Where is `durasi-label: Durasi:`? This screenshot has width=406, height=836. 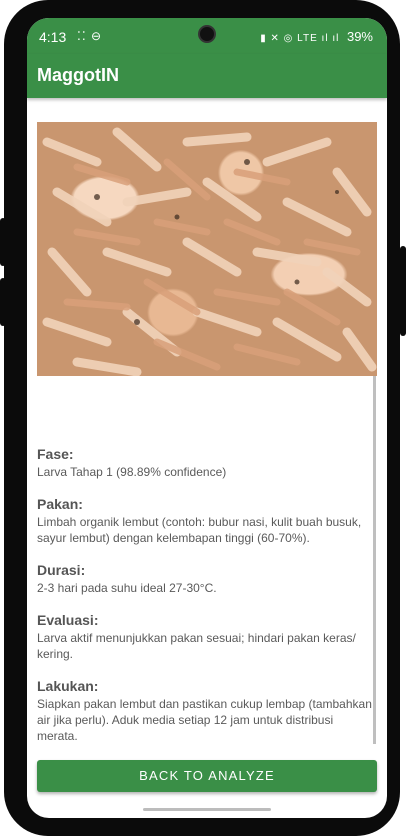
durasi-label: Durasi: is located at coordinates (61, 570).